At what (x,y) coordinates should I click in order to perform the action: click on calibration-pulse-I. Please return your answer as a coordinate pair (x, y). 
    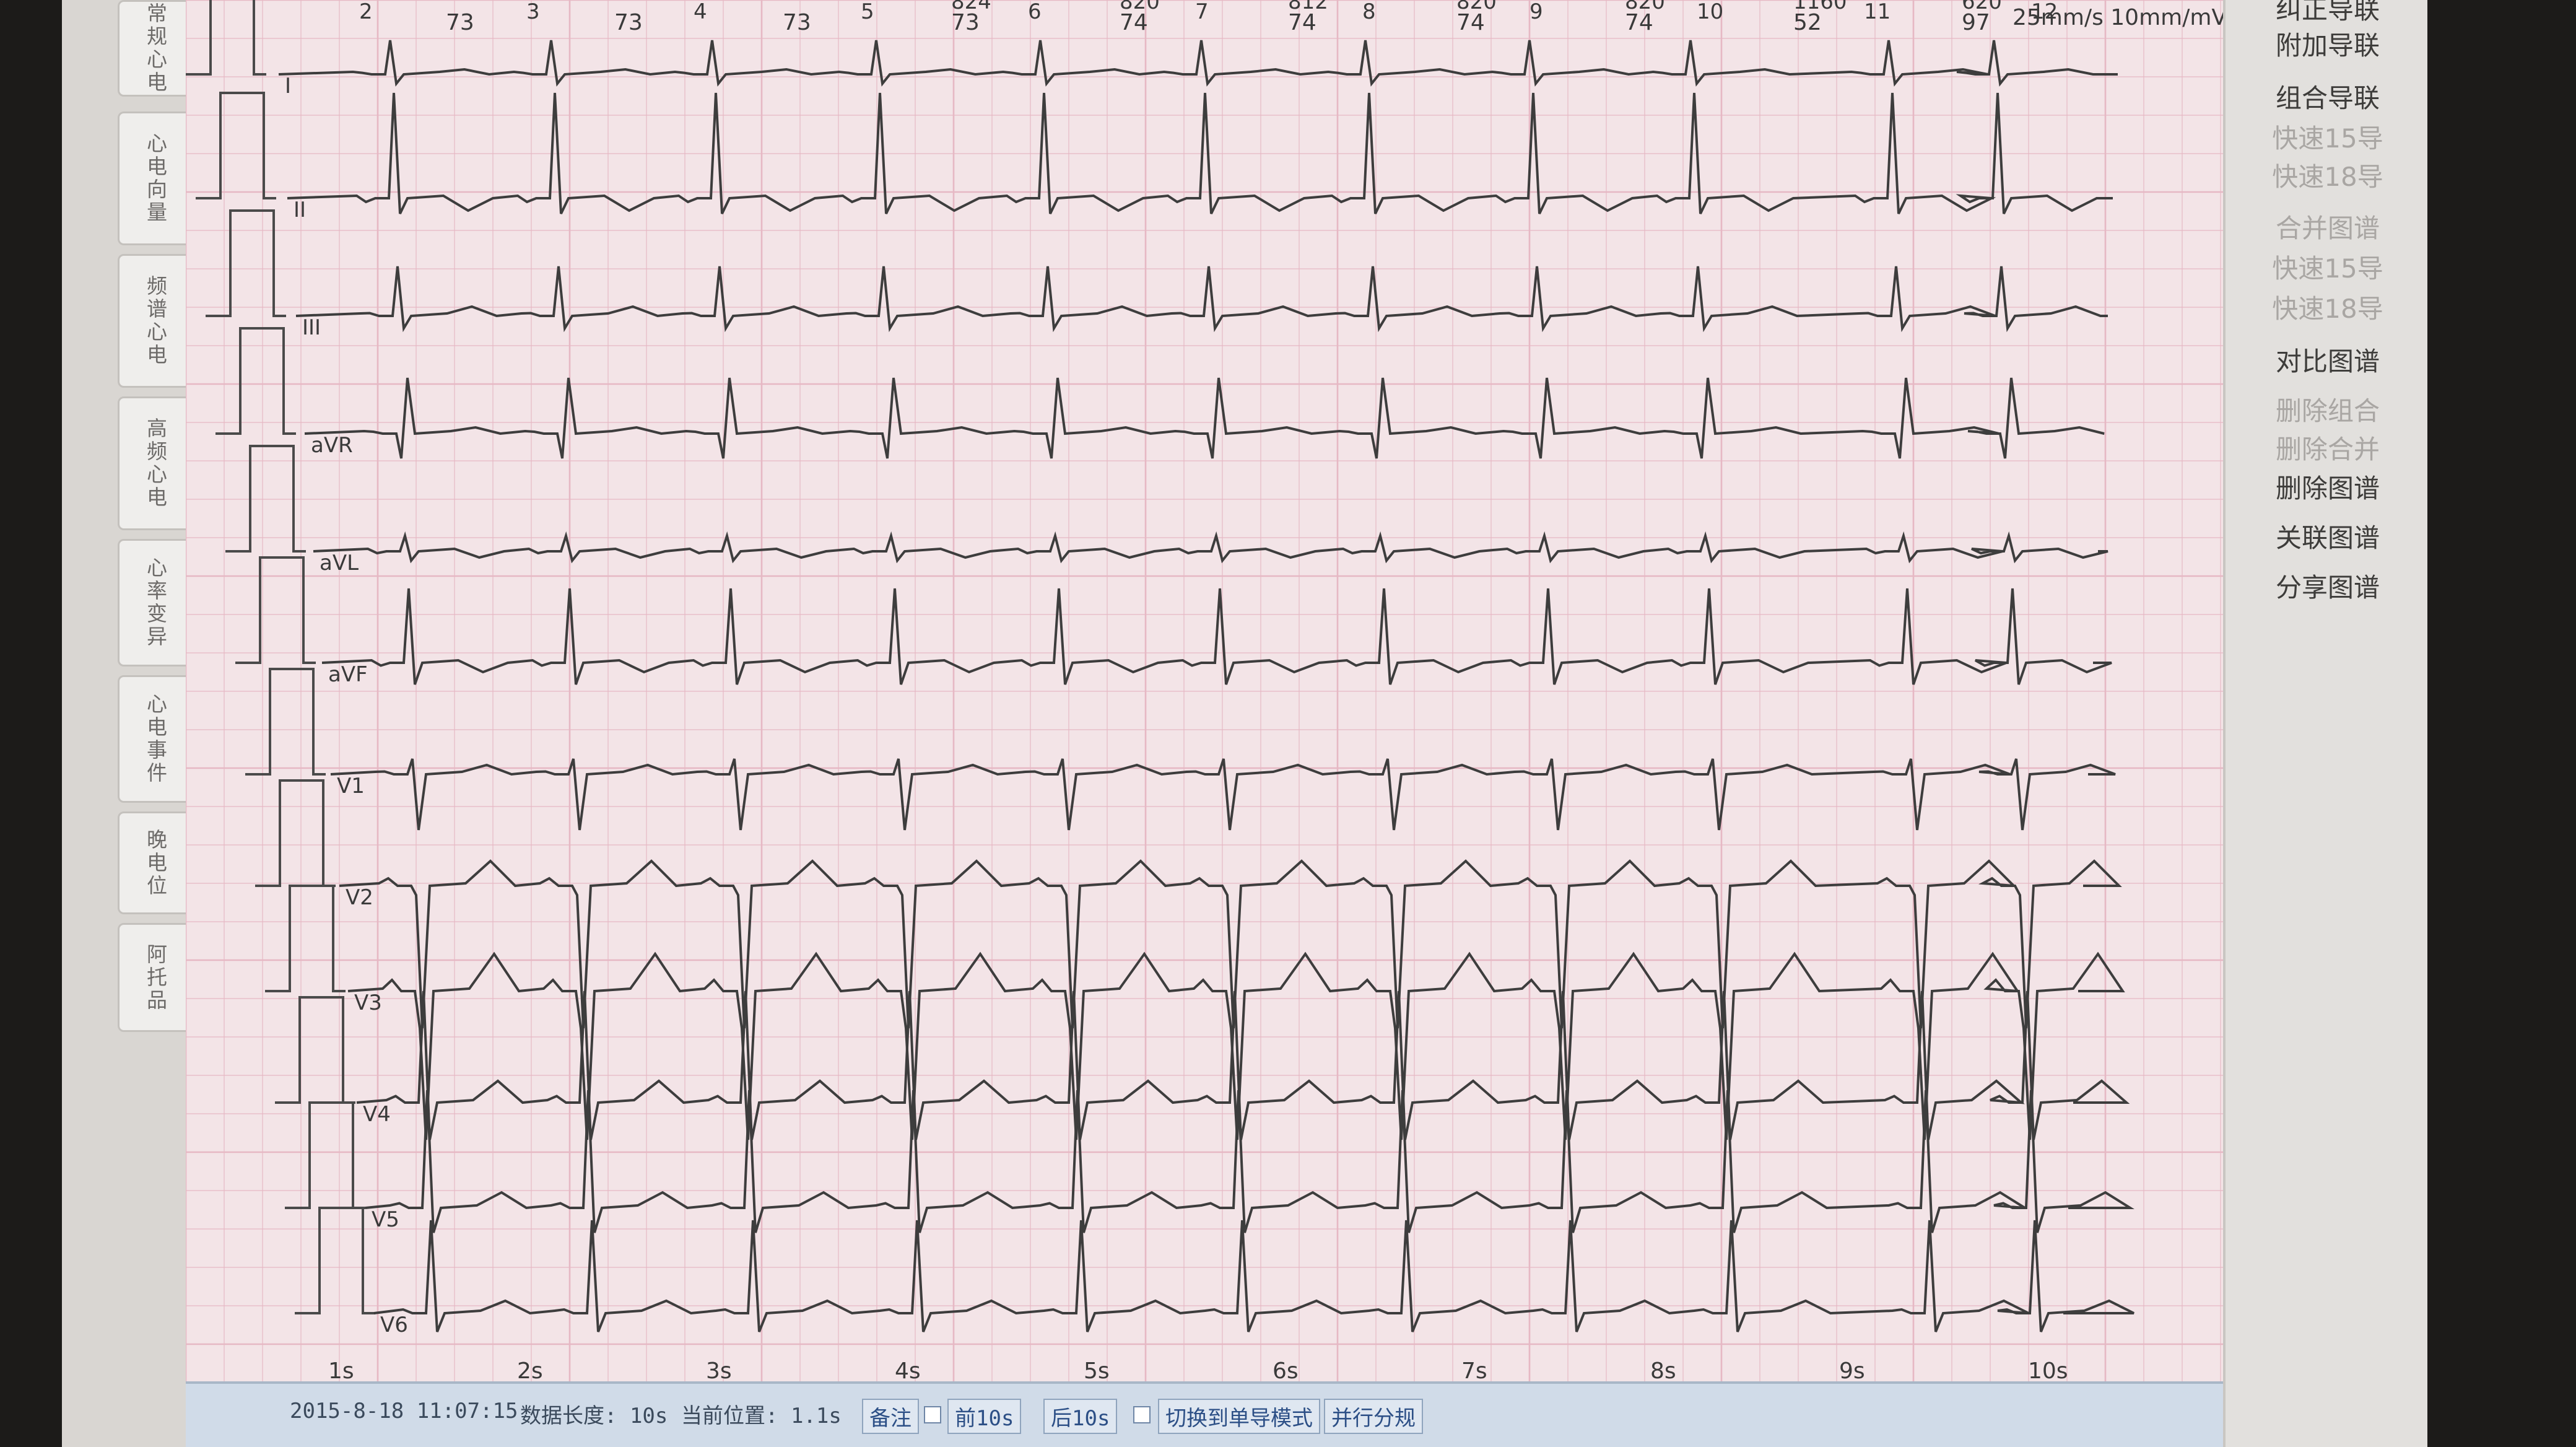
    Looking at the image, I should click on (226, 38).